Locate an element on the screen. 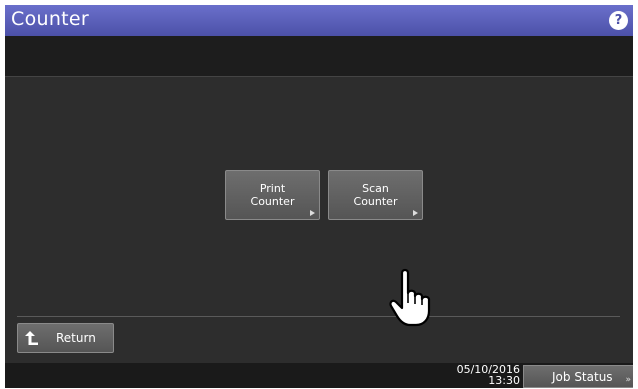 This screenshot has height=389, width=638. page-title: Counter is located at coordinates (50, 19).